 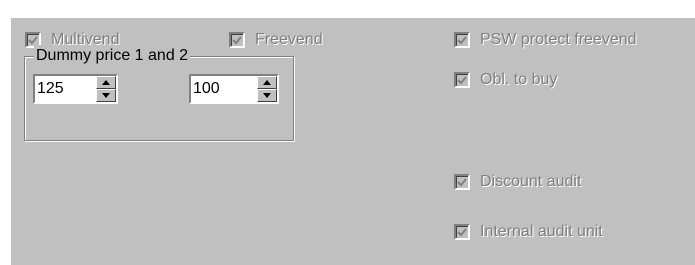 I want to click on internal-audit-unit-checkbox: Internal audit unit, so click(x=528, y=232).